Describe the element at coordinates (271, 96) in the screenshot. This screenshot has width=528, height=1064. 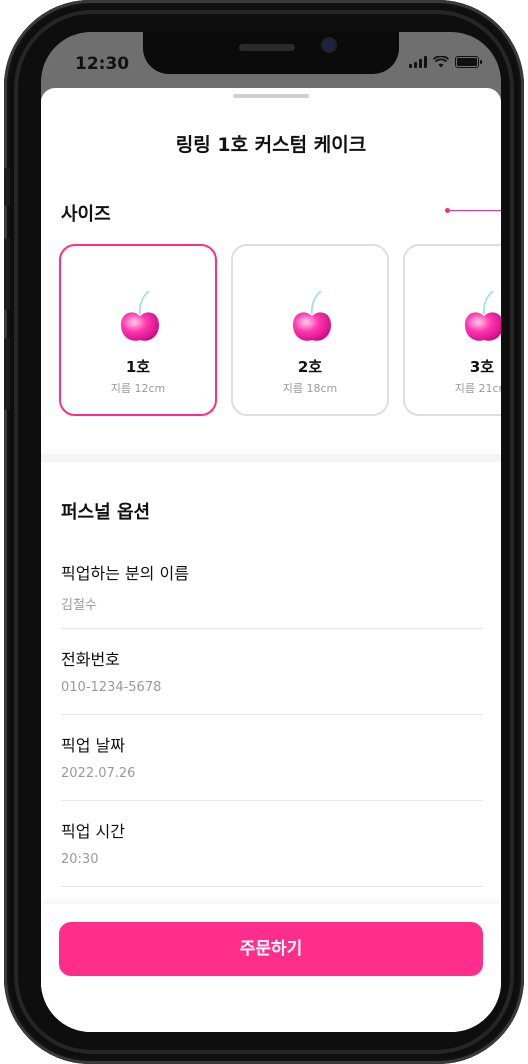
I see `sheet-drag-handle` at that location.